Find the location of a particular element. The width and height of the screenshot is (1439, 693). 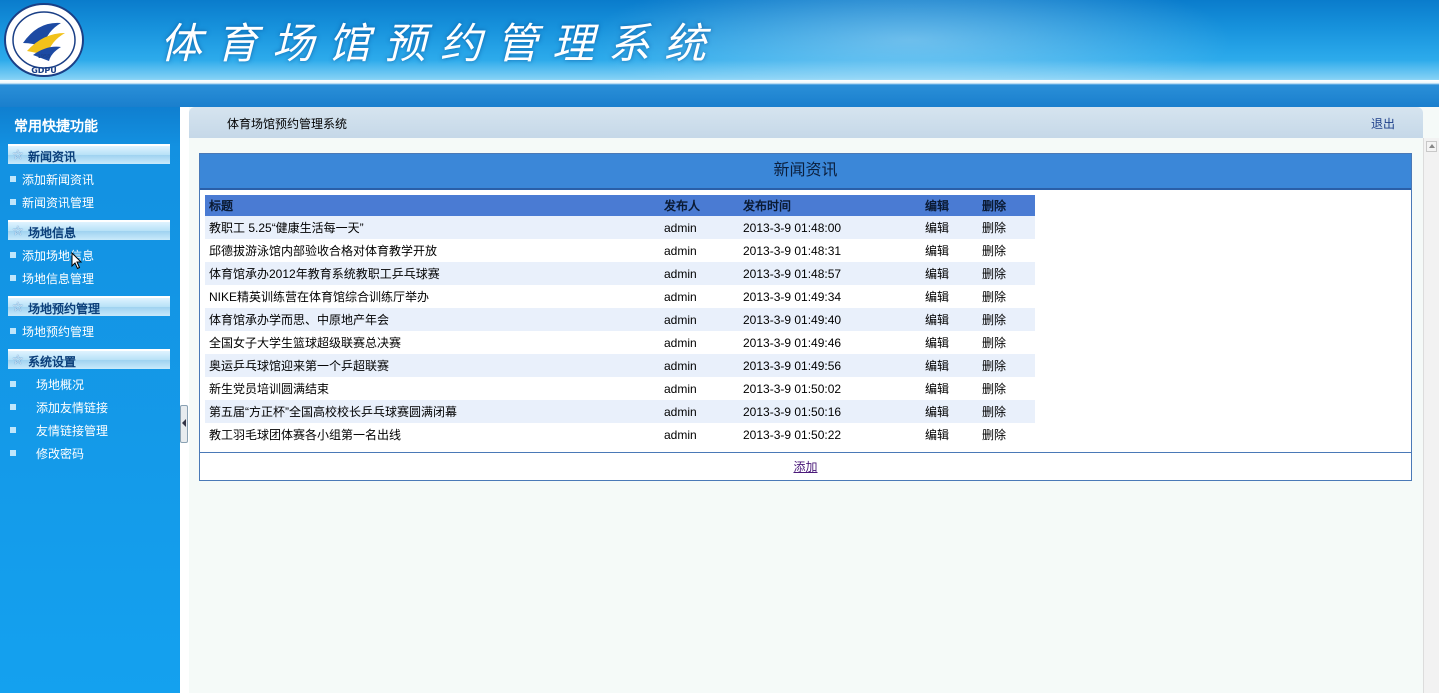

sidebar-group-label: 新闻资讯 is located at coordinates (52, 157).